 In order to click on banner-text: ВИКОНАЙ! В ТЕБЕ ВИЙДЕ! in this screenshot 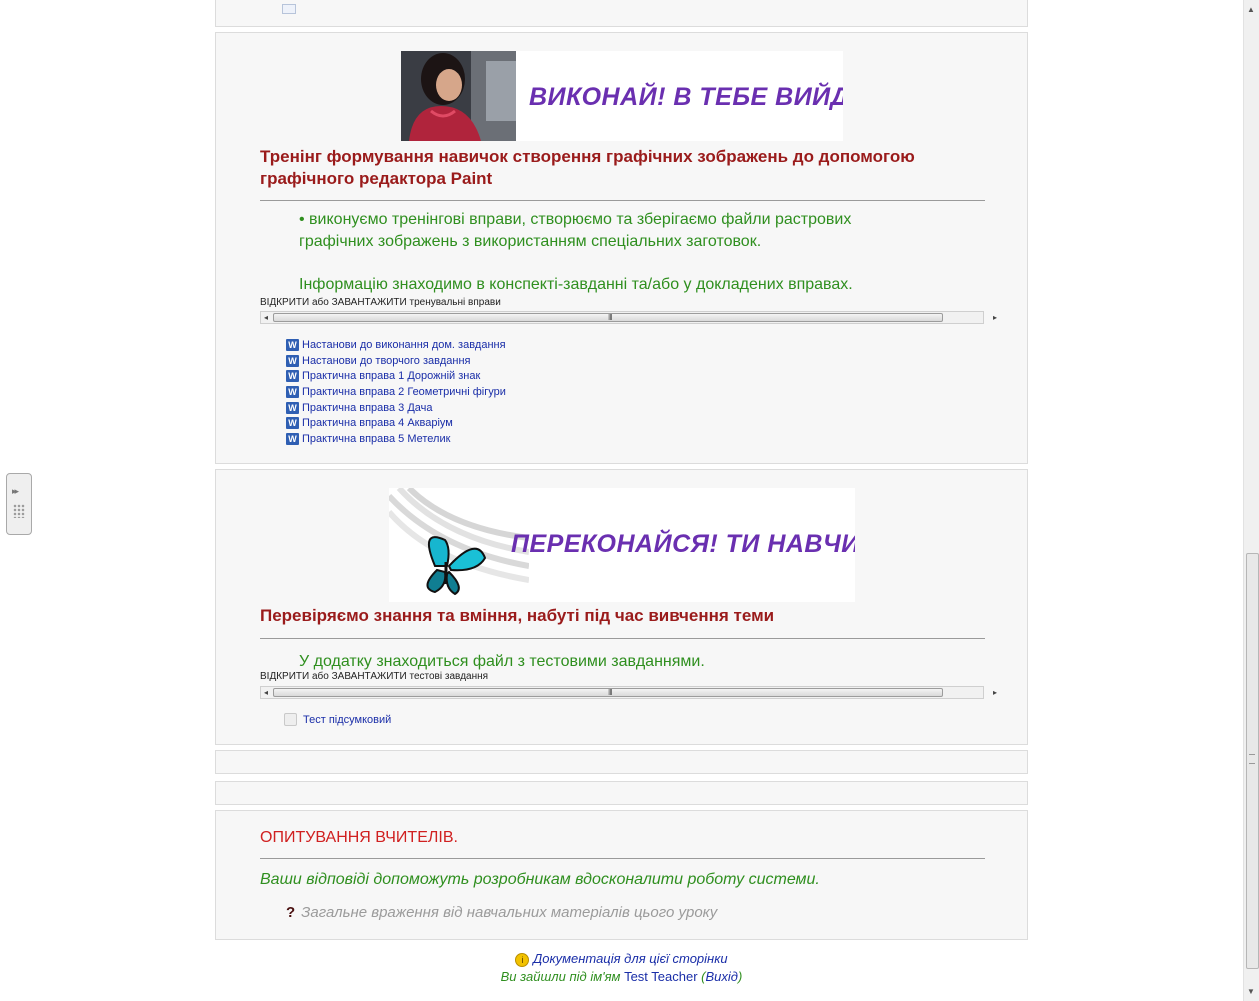, I will do `click(686, 97)`.